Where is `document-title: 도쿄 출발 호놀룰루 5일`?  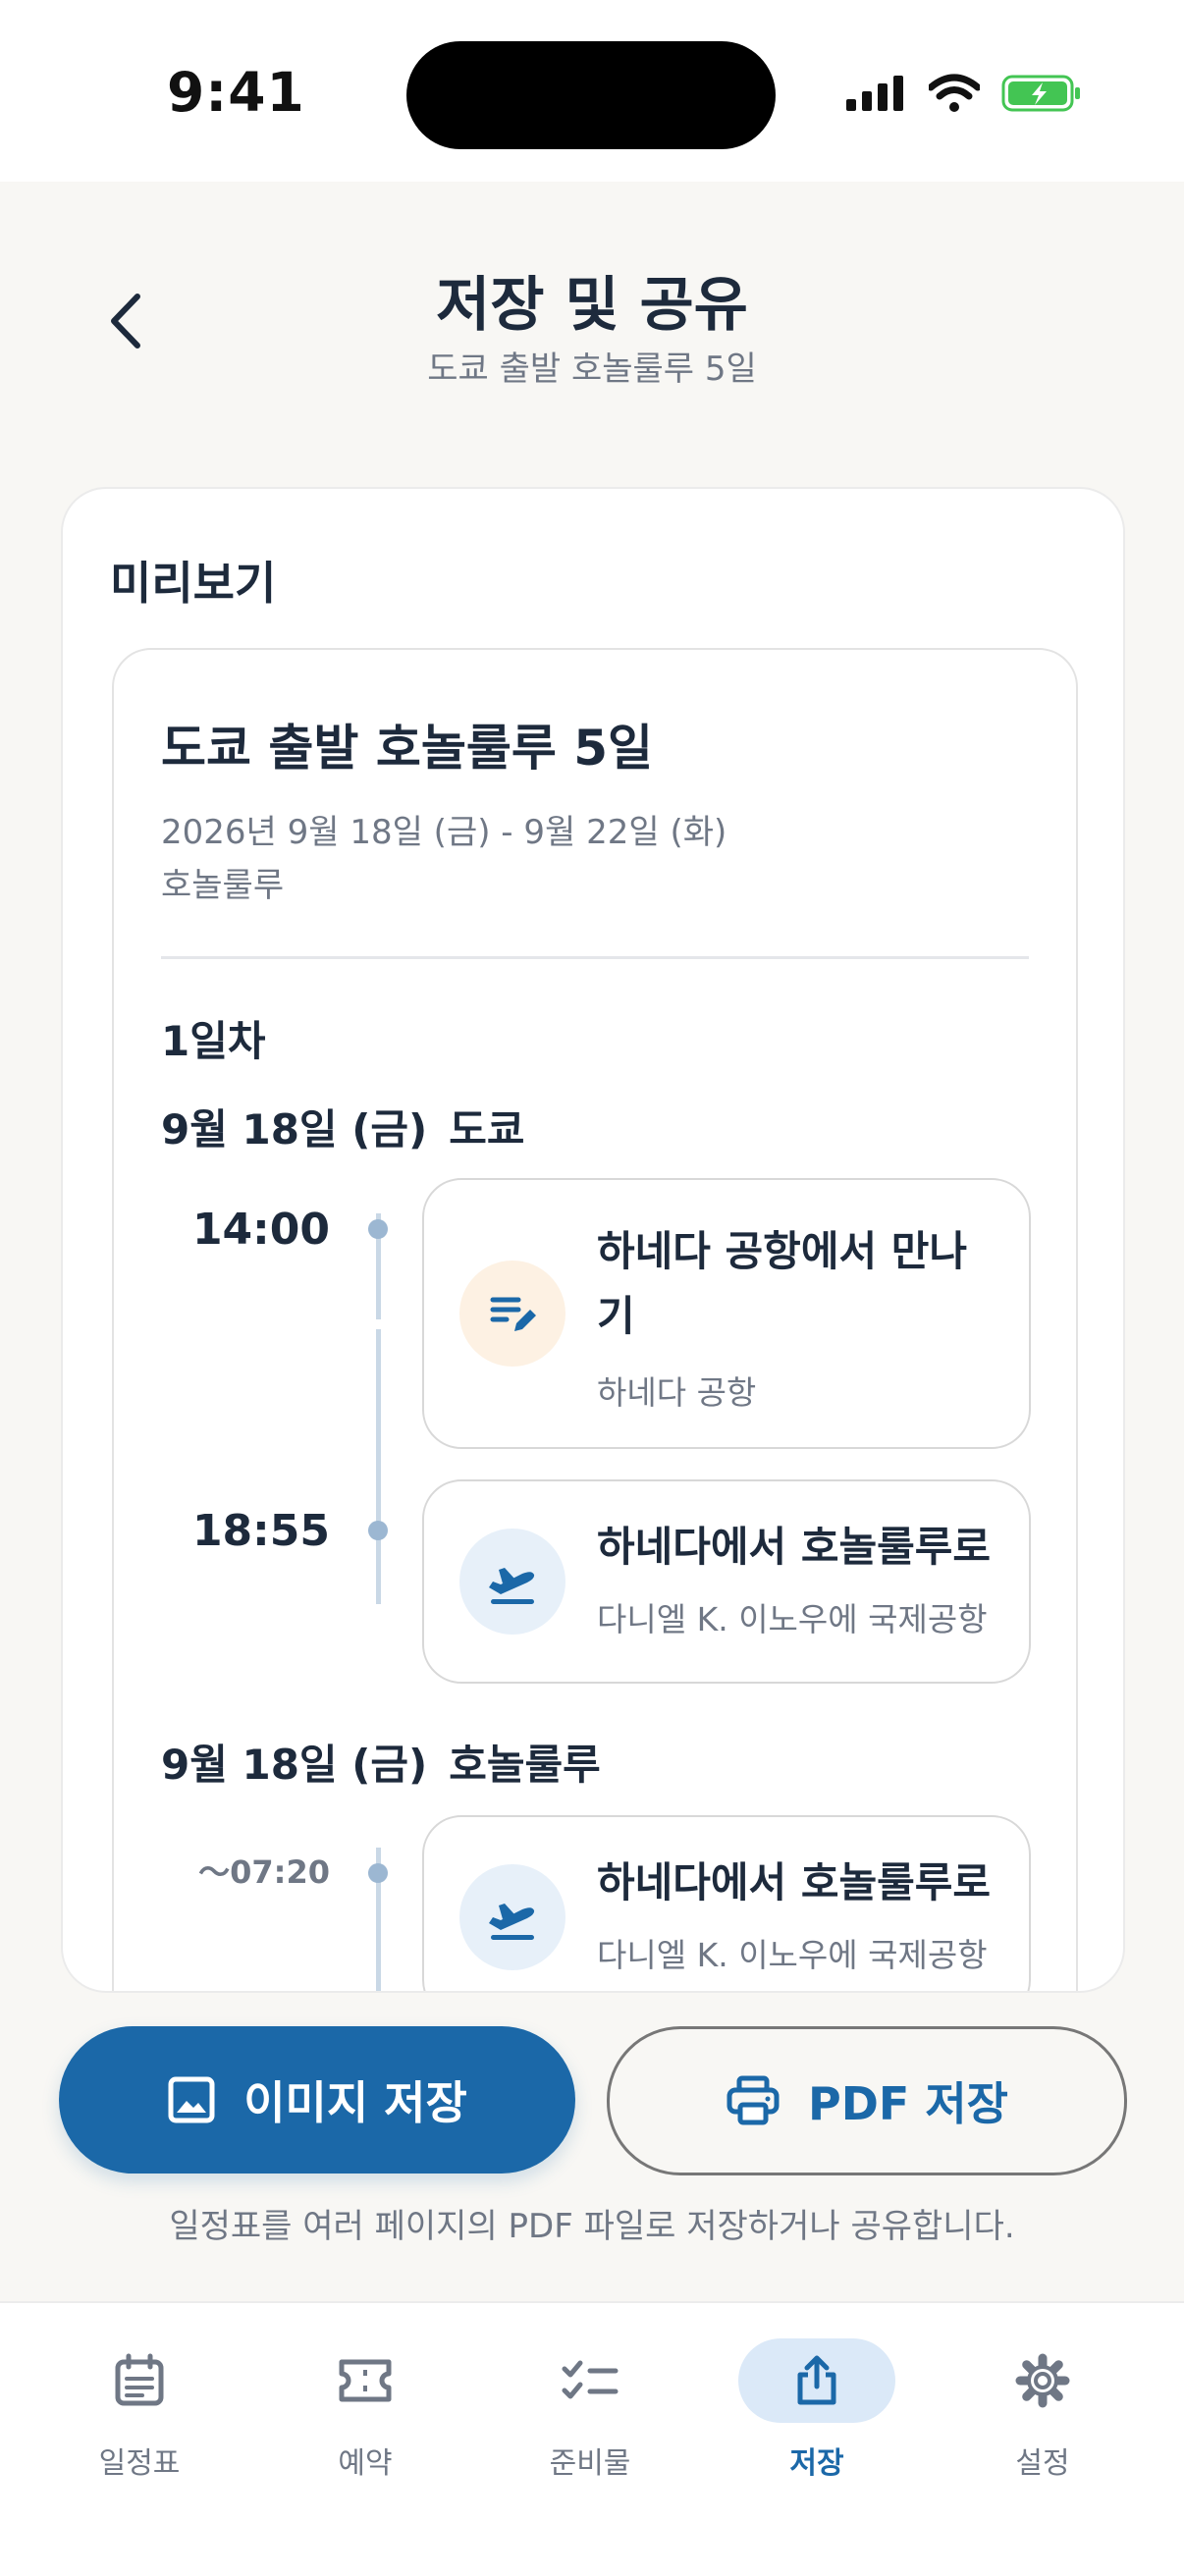 document-title: 도쿄 출발 호놀룰루 5일 is located at coordinates (407, 748).